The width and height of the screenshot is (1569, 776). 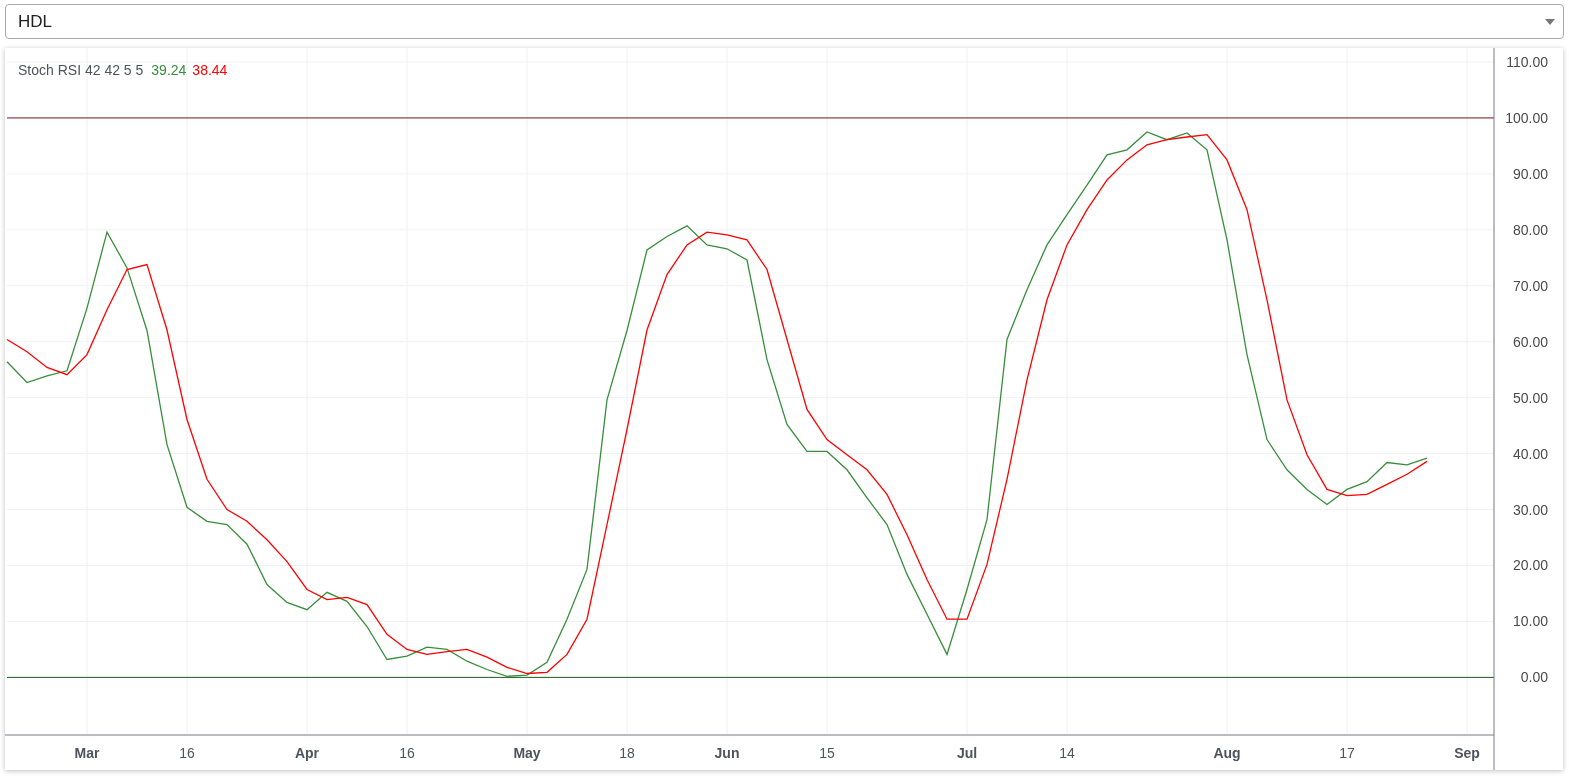 I want to click on indicator-label: Stoch RSI 42 42 5 5, so click(x=81, y=70).